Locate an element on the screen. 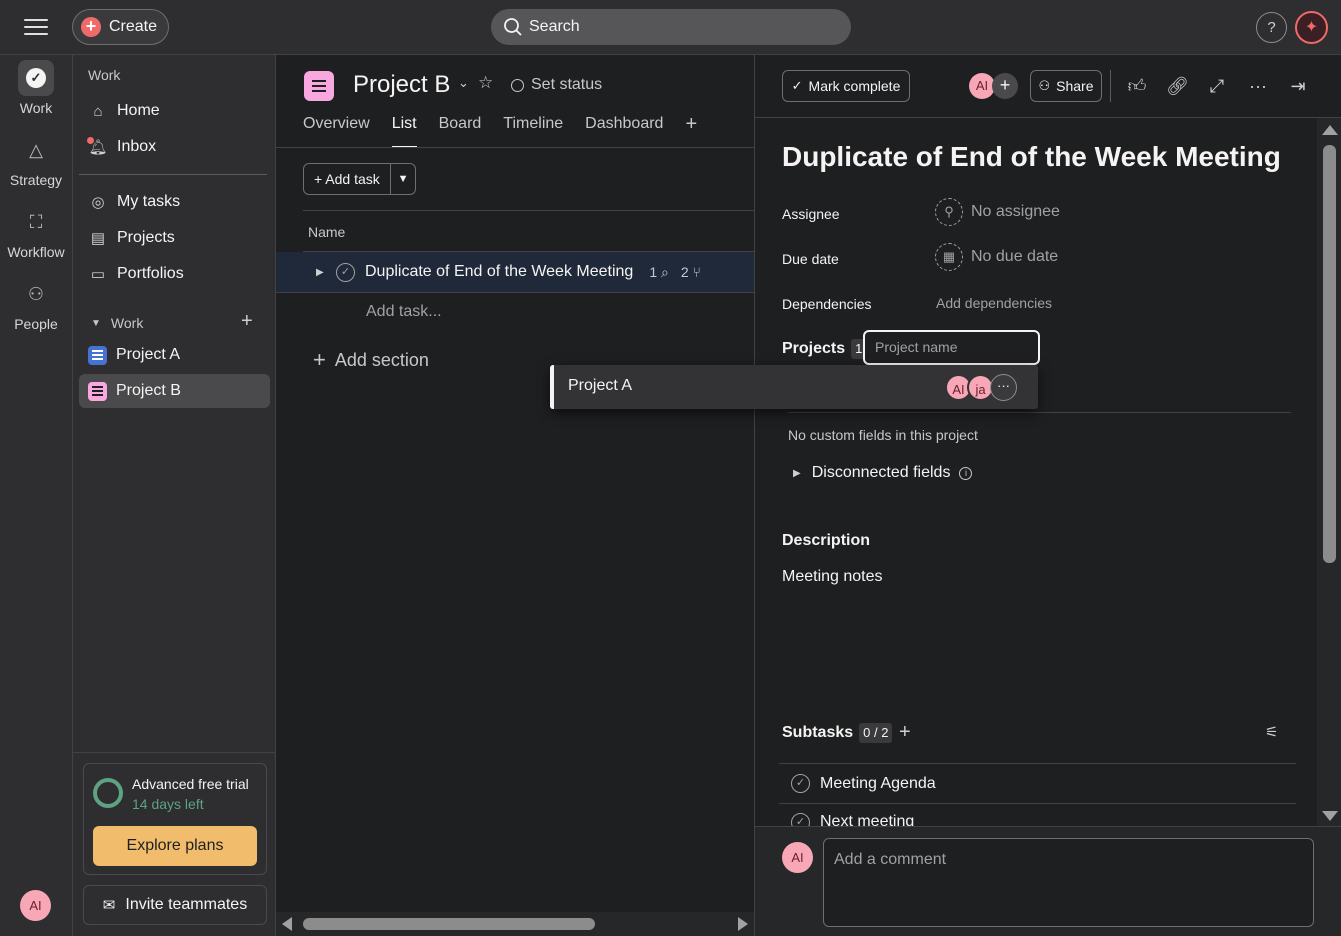 The height and width of the screenshot is (936, 1341). tab-overview: Overview is located at coordinates (336, 131).